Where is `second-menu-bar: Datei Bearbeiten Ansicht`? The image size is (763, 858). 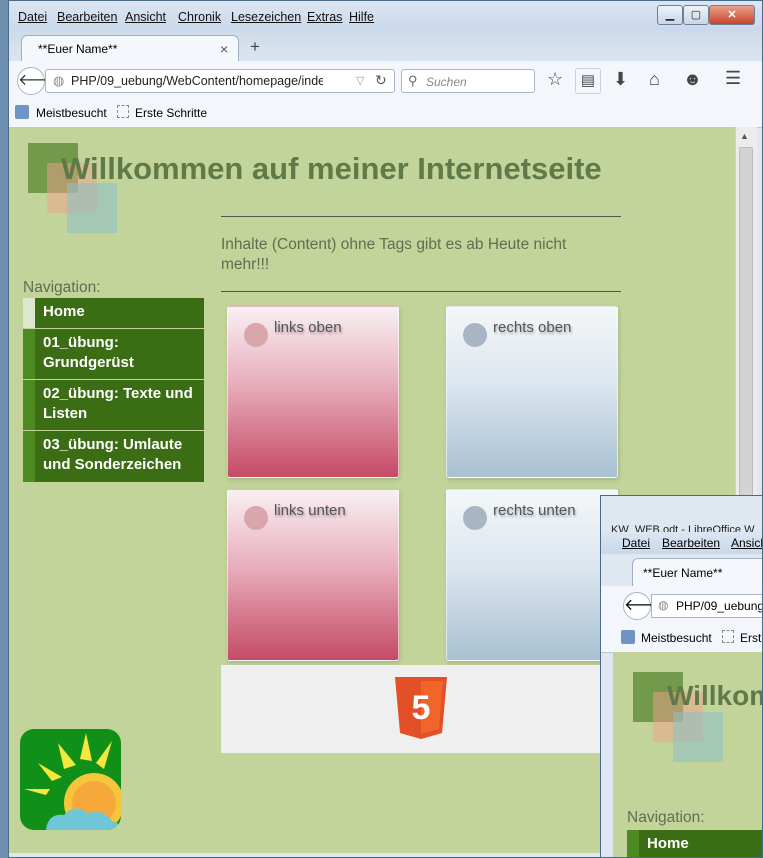
second-menu-bar: Datei Bearbeiten Ansicht is located at coordinates (681, 543).